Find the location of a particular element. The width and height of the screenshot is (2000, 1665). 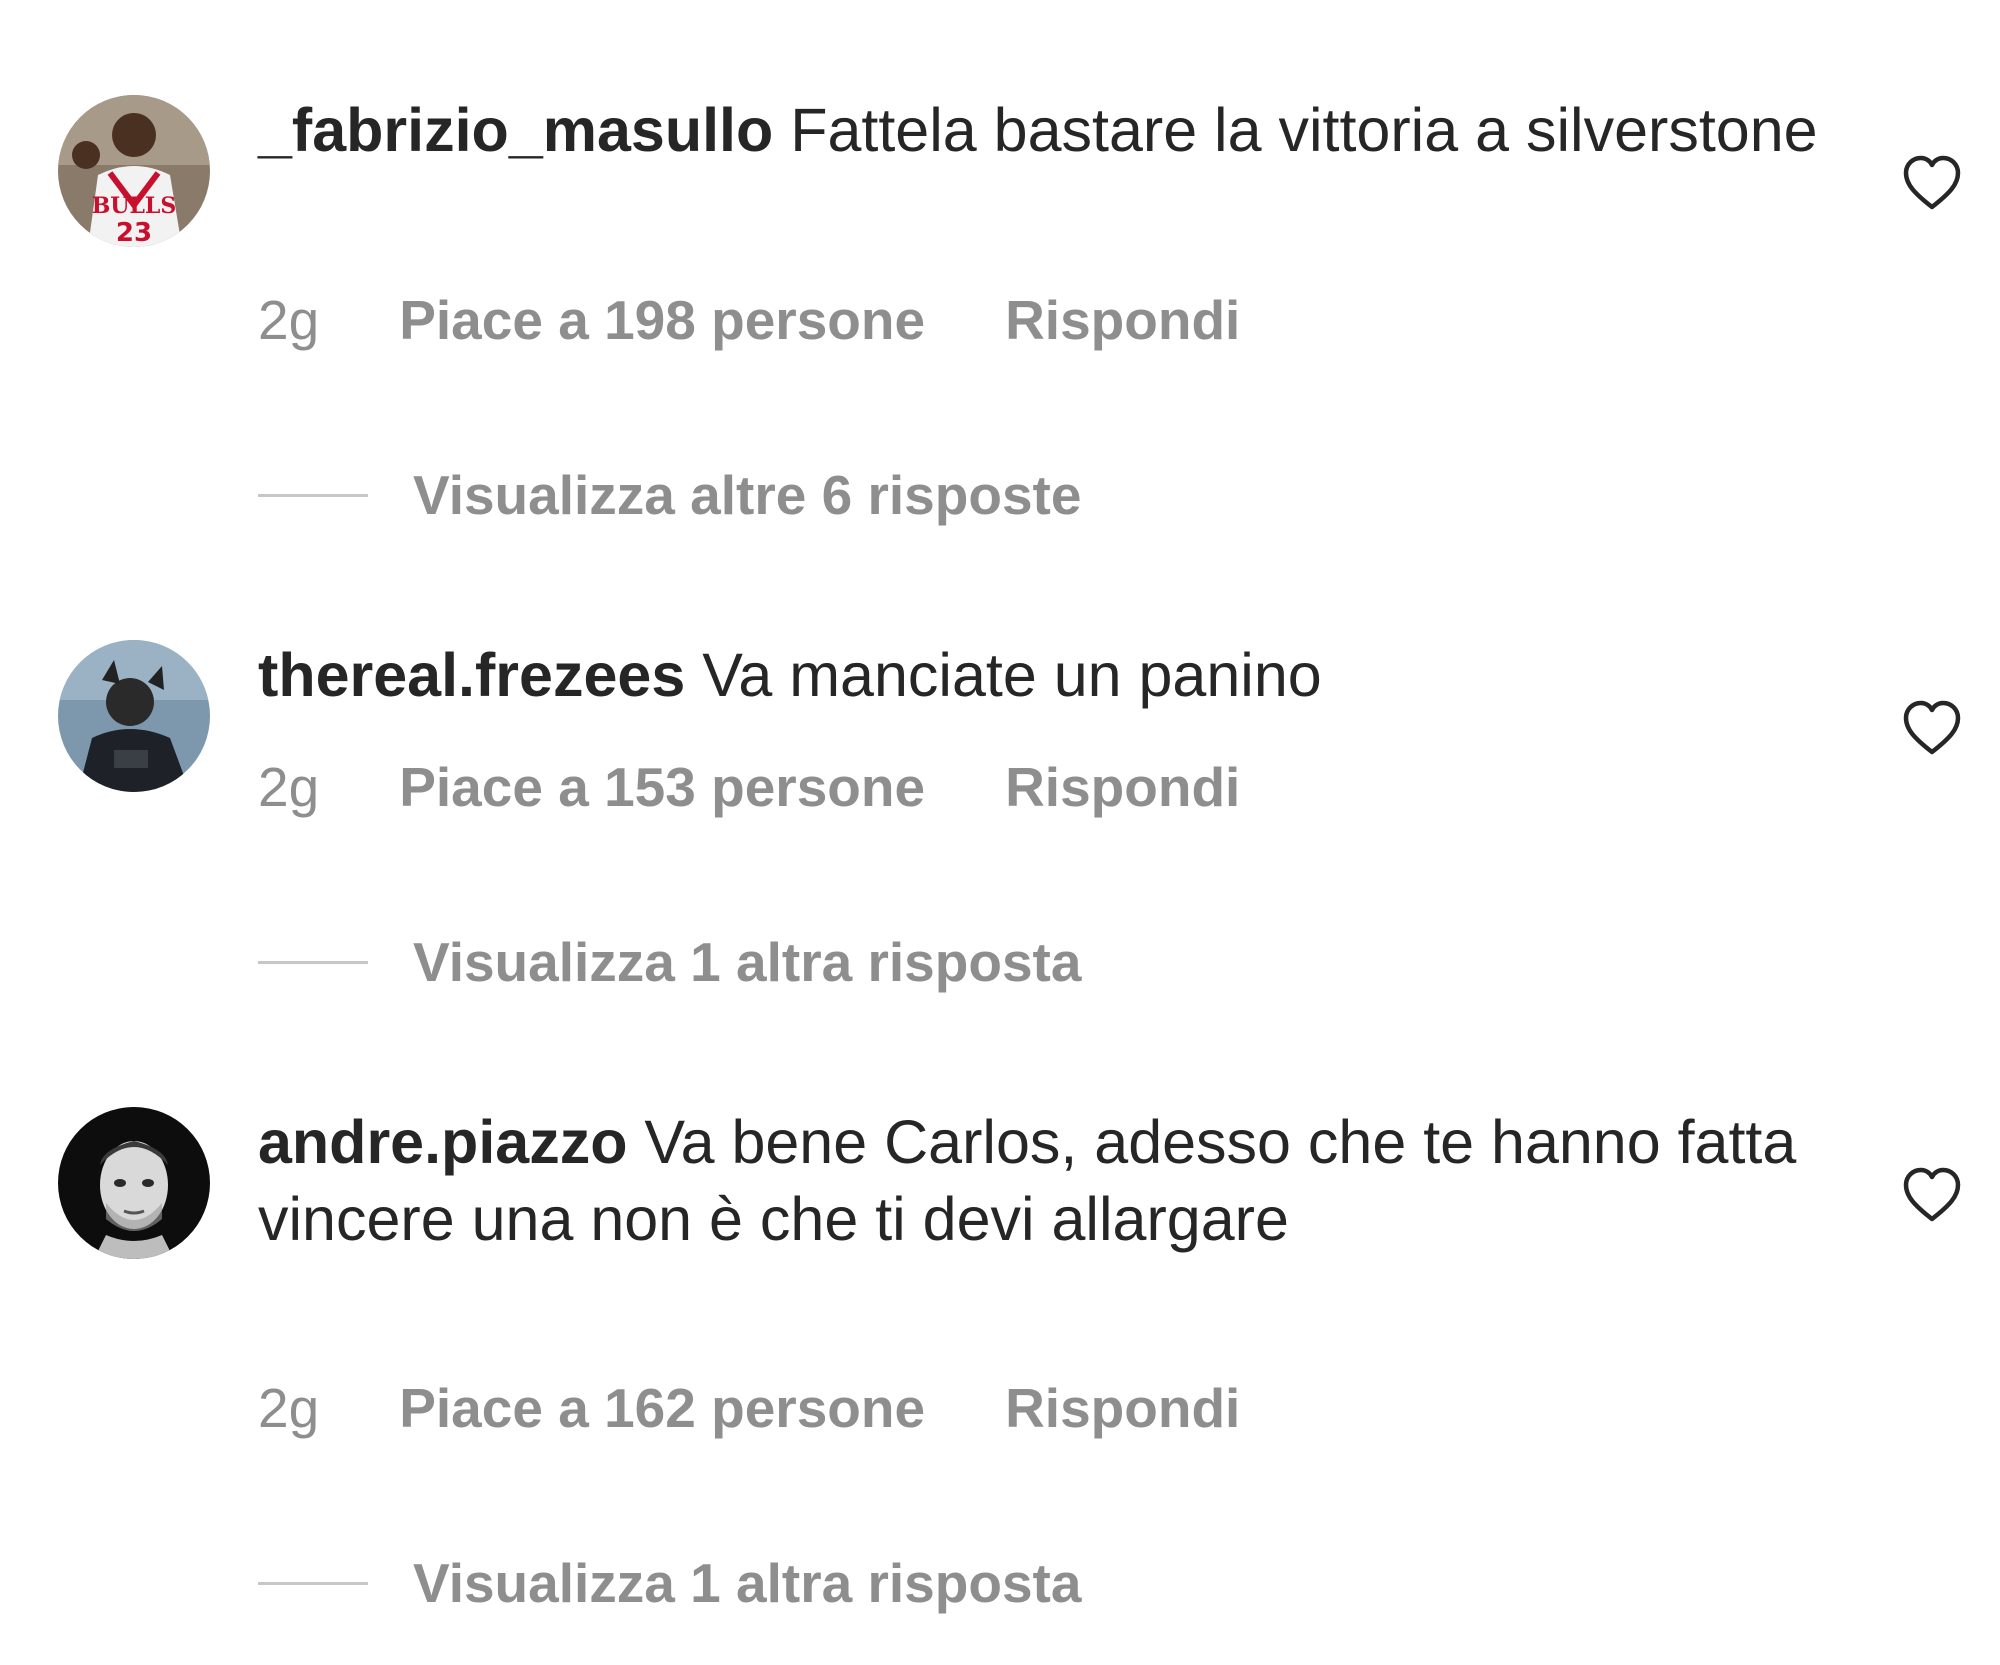

view-replies-label: Visualizza altre 6 risposte is located at coordinates (747, 495).